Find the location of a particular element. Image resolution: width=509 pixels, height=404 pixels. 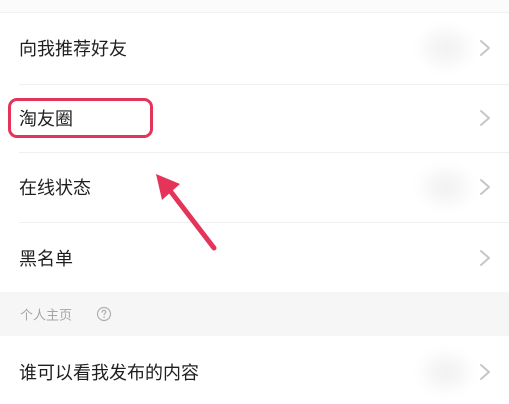

row-label: 在线状态 is located at coordinates (55, 188).